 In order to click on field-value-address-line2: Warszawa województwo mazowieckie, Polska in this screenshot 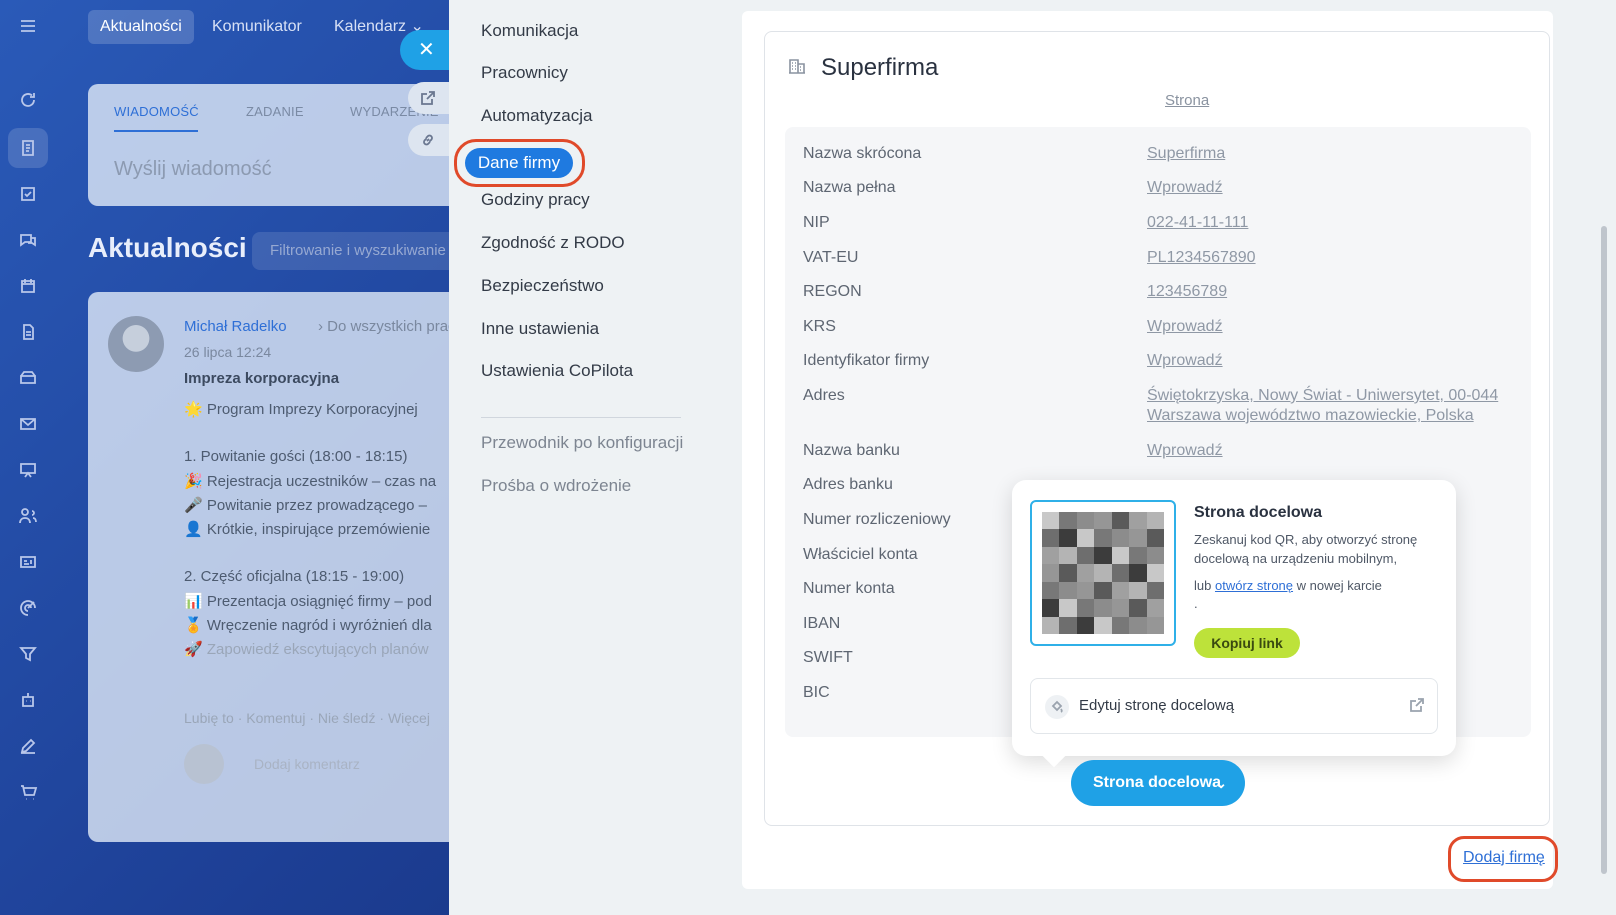, I will do `click(1310, 416)`.